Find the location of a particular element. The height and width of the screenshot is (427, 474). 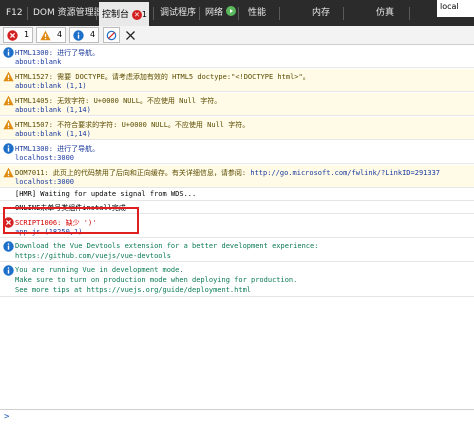

tab-console-badge: 1 is located at coordinates (144, 14).